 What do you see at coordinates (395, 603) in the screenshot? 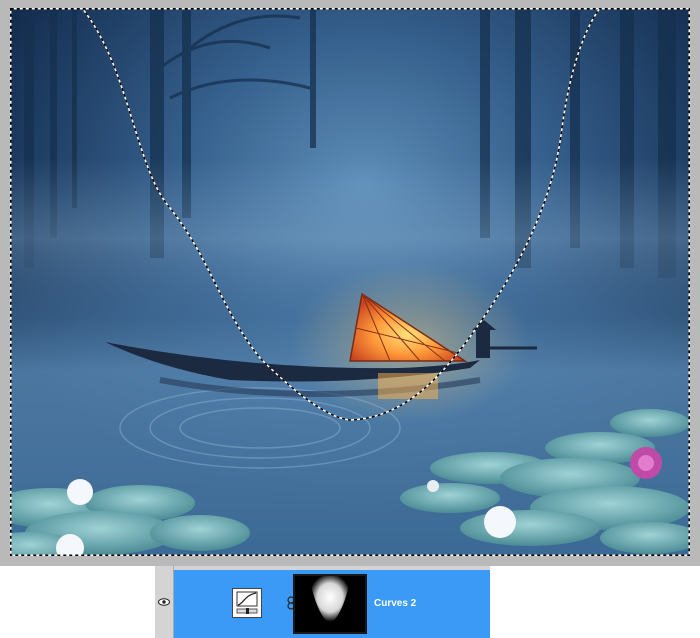
I see `layer-name-label: Curves 2` at bounding box center [395, 603].